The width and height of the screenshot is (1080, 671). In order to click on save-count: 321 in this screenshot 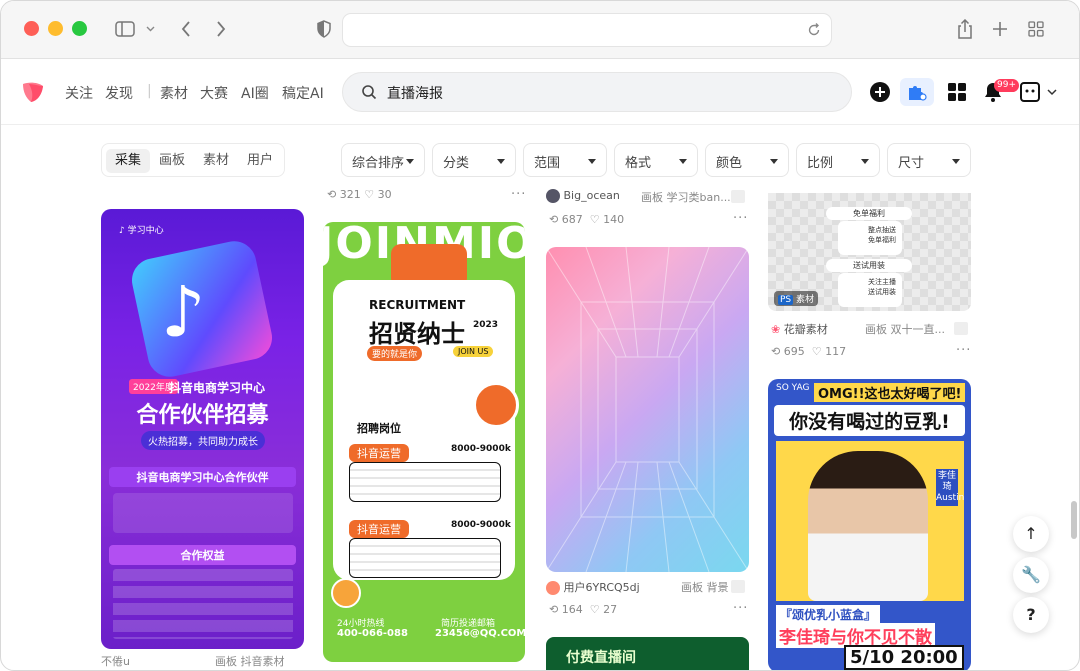, I will do `click(350, 194)`.